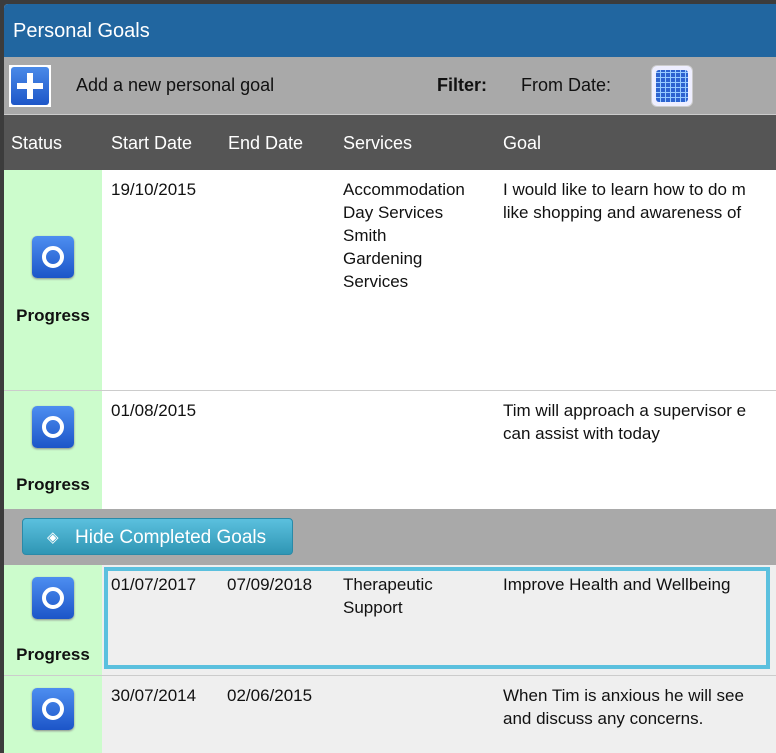 This screenshot has height=753, width=776. What do you see at coordinates (265, 143) in the screenshot?
I see `col-end-date: End Date` at bounding box center [265, 143].